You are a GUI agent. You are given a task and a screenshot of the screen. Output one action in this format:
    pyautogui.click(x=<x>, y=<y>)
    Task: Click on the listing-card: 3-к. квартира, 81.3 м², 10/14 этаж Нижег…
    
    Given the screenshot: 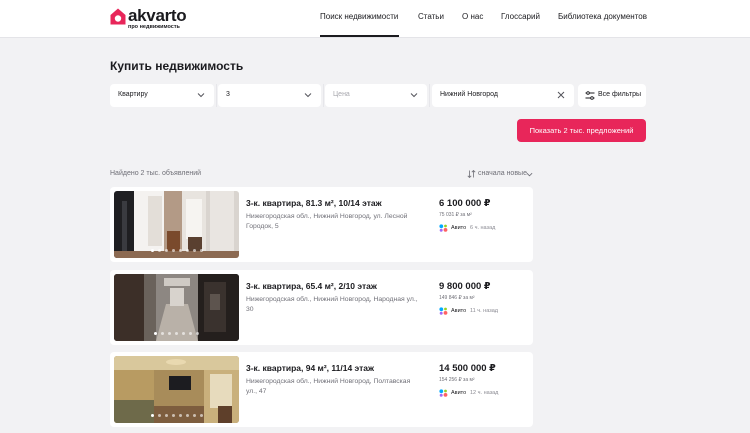 What is the action you would take?
    pyautogui.click(x=321, y=224)
    